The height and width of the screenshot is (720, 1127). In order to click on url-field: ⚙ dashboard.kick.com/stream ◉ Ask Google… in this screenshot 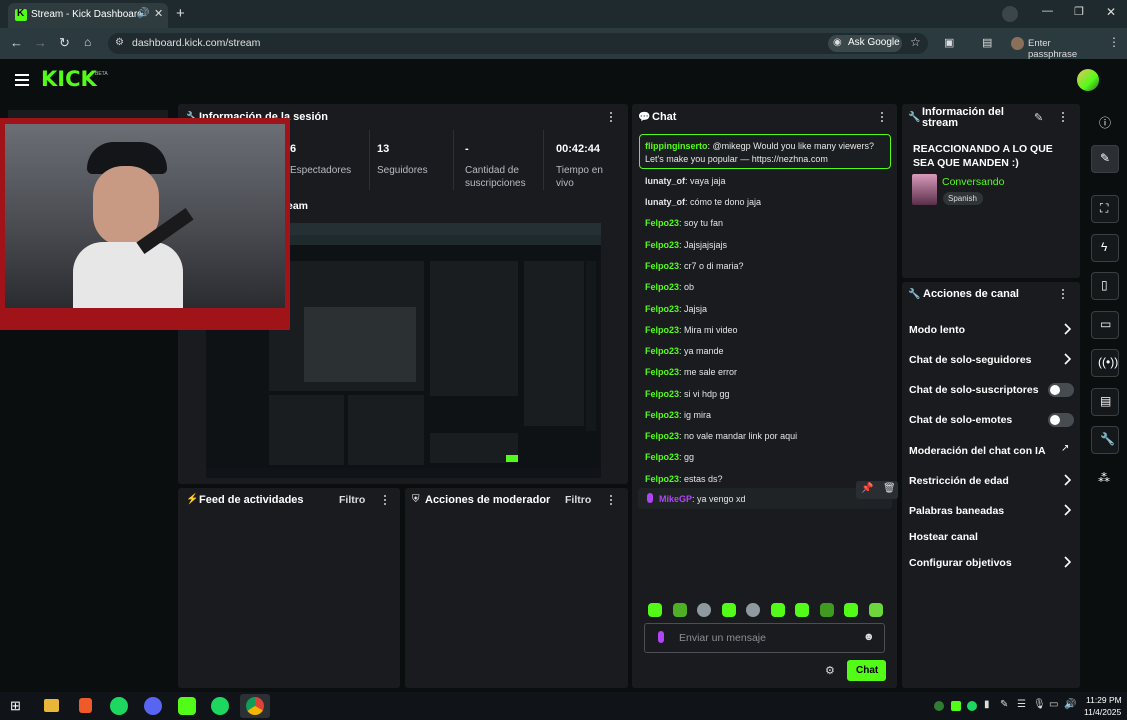, I will do `click(518, 43)`.